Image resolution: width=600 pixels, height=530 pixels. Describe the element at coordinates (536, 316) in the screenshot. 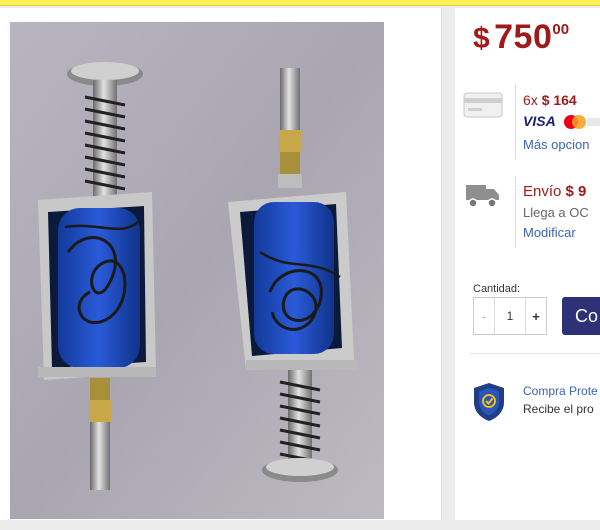

I see `quantity-increase-button: +` at that location.